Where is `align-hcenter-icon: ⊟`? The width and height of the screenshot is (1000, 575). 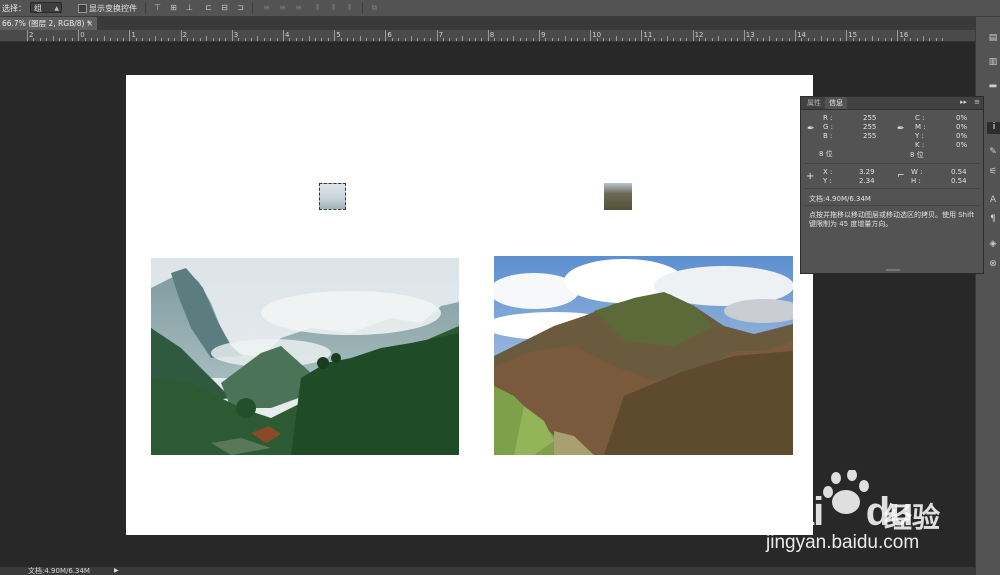
align-hcenter-icon: ⊟ is located at coordinates (224, 7).